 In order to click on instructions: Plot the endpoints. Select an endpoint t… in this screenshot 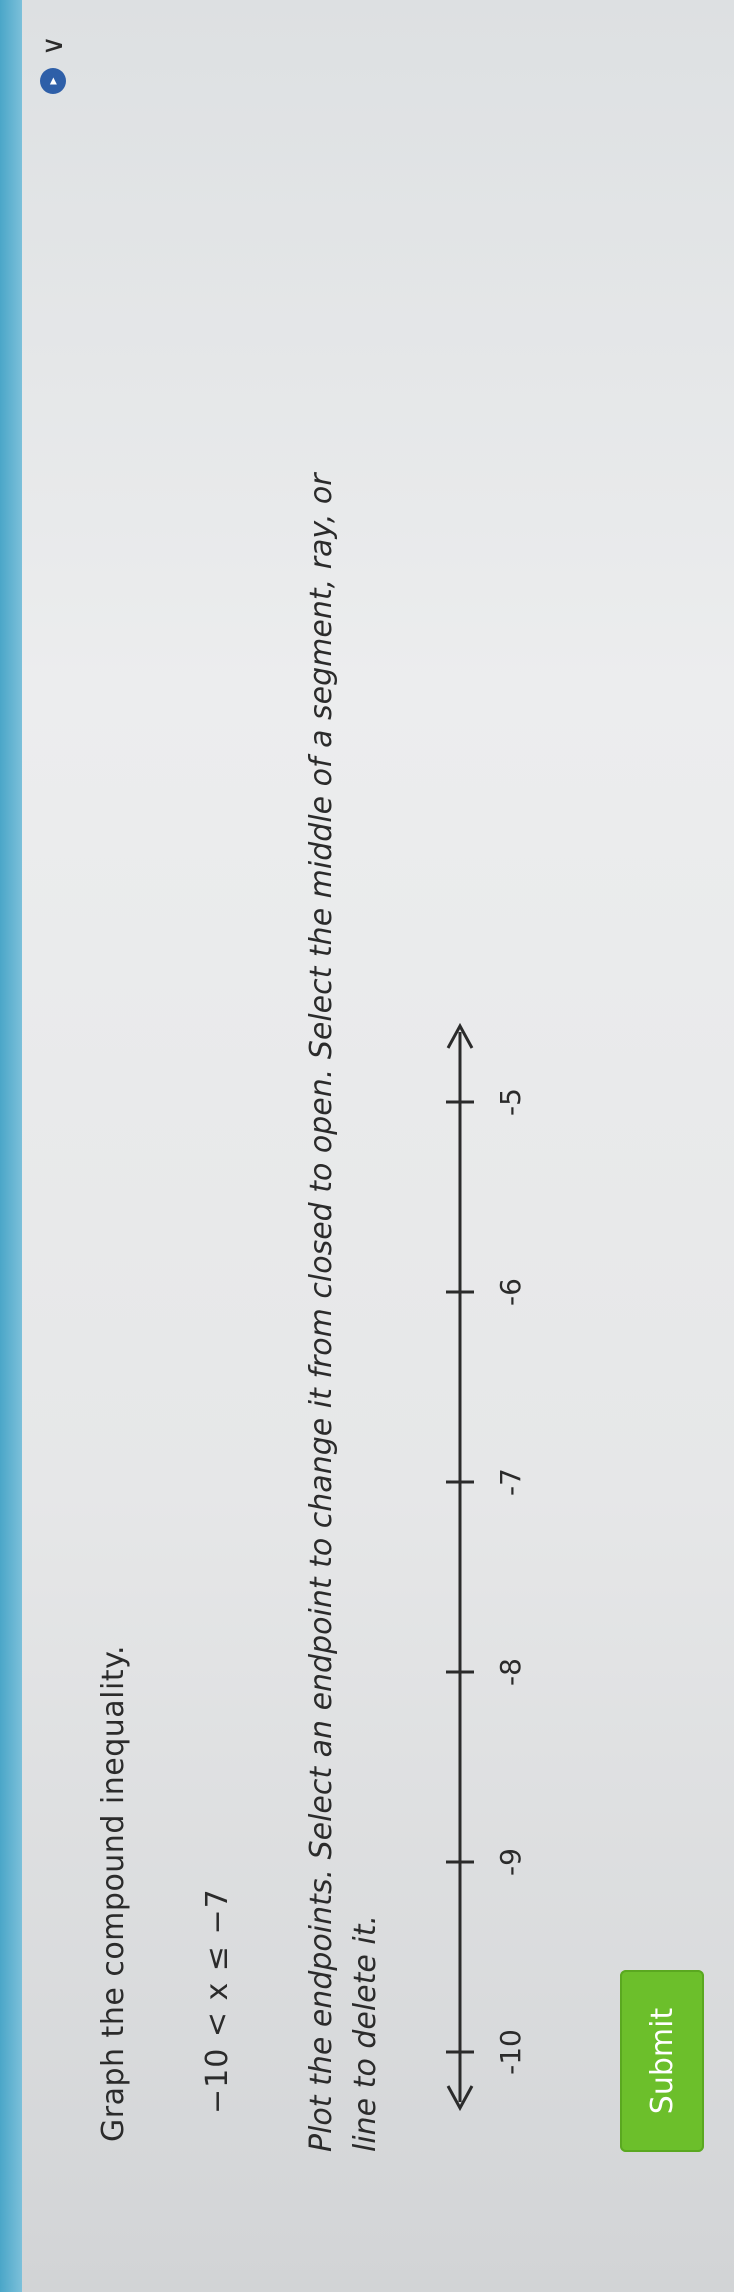, I will do `click(343, 1312)`.